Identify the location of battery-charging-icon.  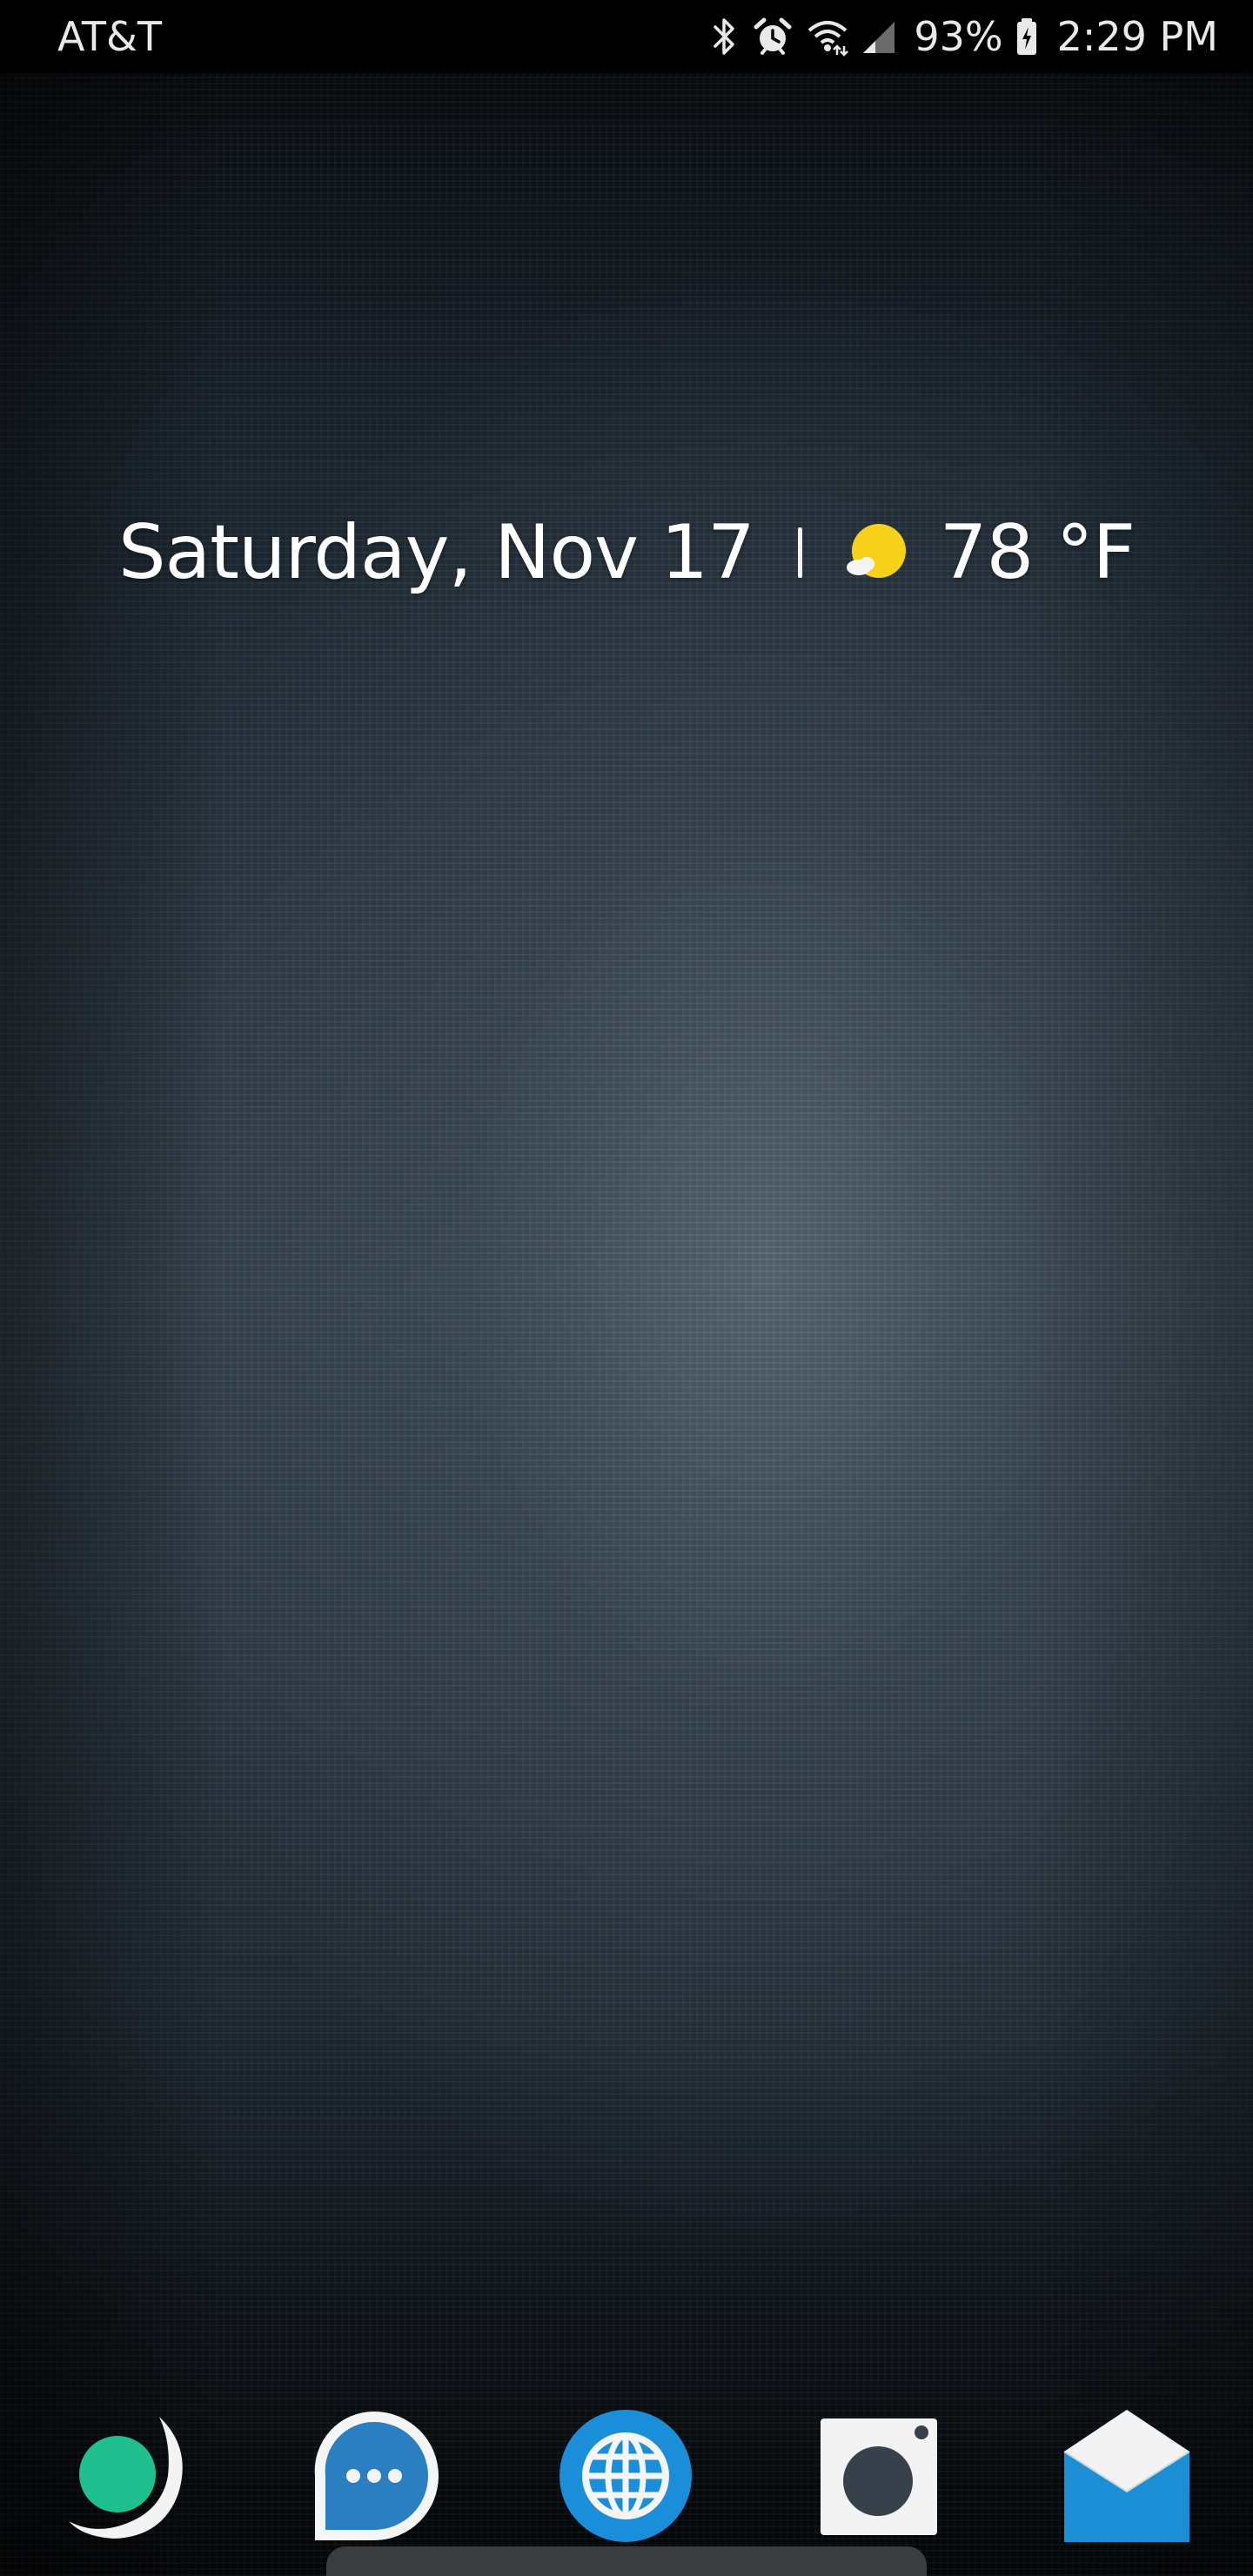
(1026, 37).